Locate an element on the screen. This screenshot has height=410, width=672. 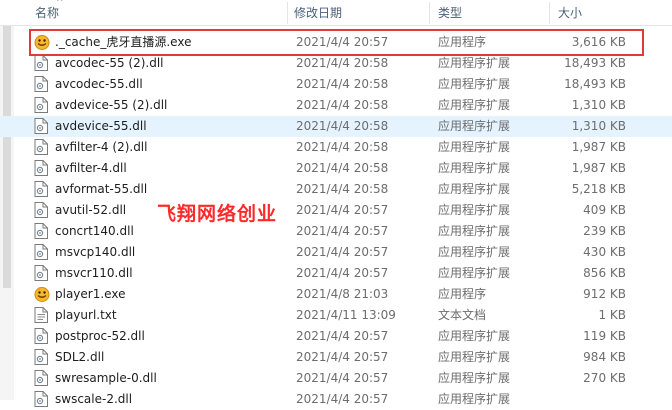
column-header-name-label: 名称 is located at coordinates (47, 13).